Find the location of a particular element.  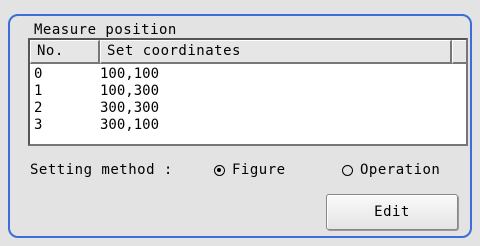

row-coordinates: 100,100 is located at coordinates (130, 74).